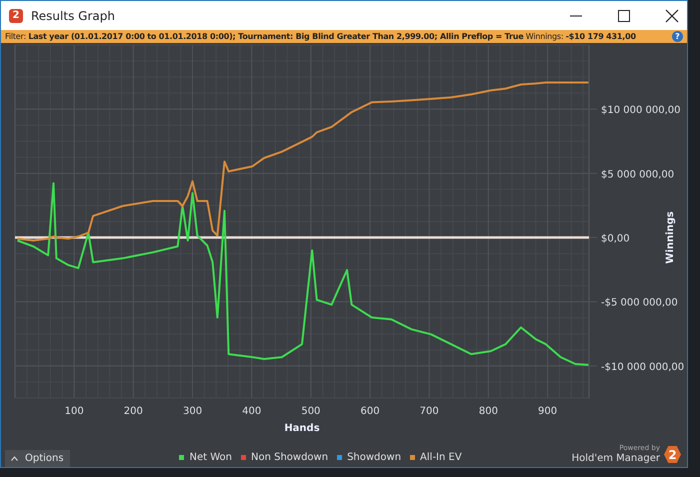 Image resolution: width=700 pixels, height=477 pixels. What do you see at coordinates (374, 457) in the screenshot?
I see `legend-label: Showdown` at bounding box center [374, 457].